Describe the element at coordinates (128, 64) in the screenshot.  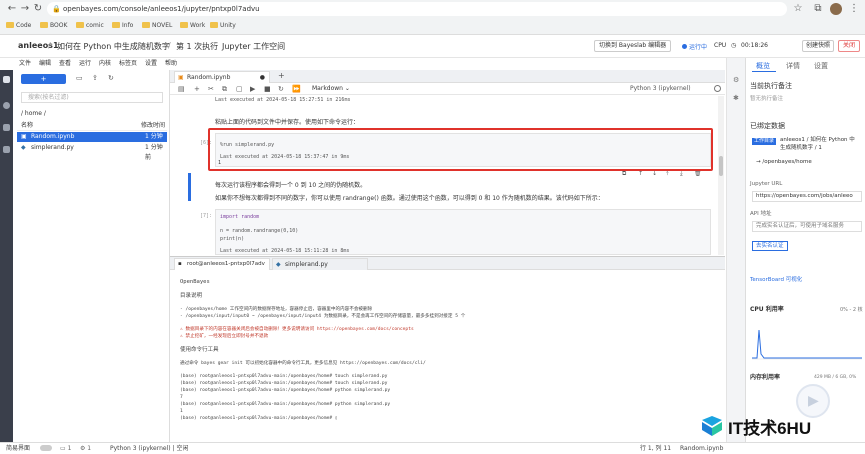
I see `menu-tabs: 标签页` at that location.